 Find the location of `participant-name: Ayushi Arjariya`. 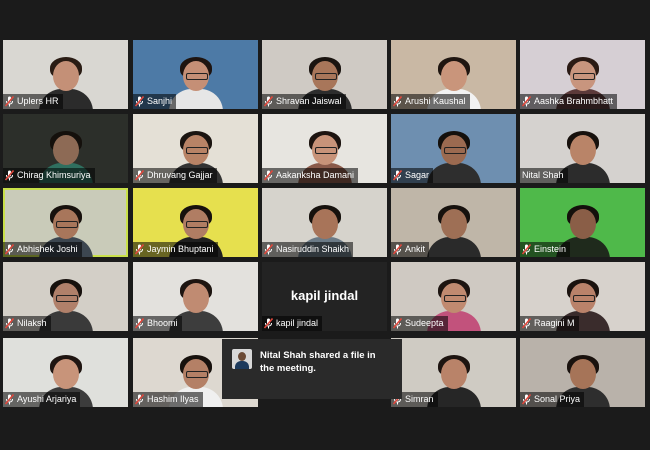

participant-name: Ayushi Arjariya is located at coordinates (47, 399).